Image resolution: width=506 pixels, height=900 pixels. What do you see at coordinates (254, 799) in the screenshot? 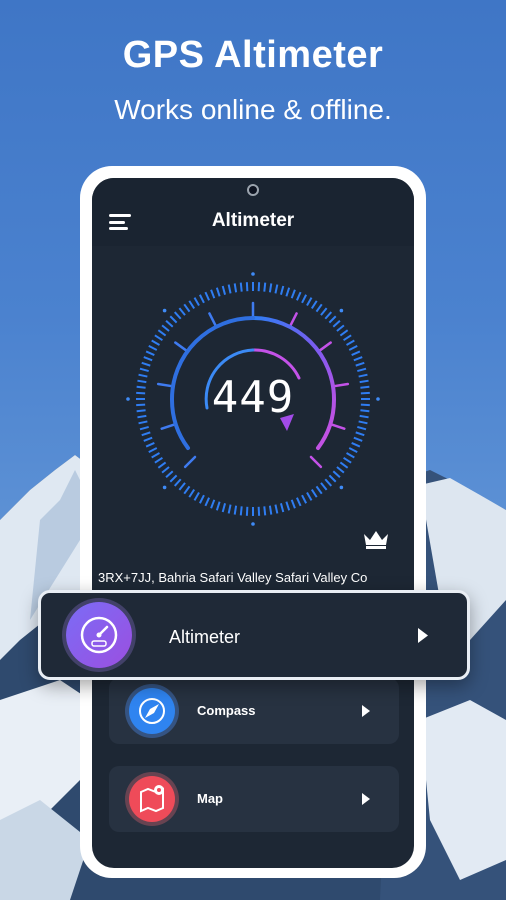
I see `menu-item-map: Map` at bounding box center [254, 799].